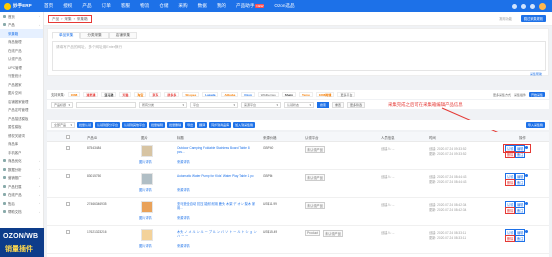  I want to click on platform-taobao: 淘宝, so click(140, 94).